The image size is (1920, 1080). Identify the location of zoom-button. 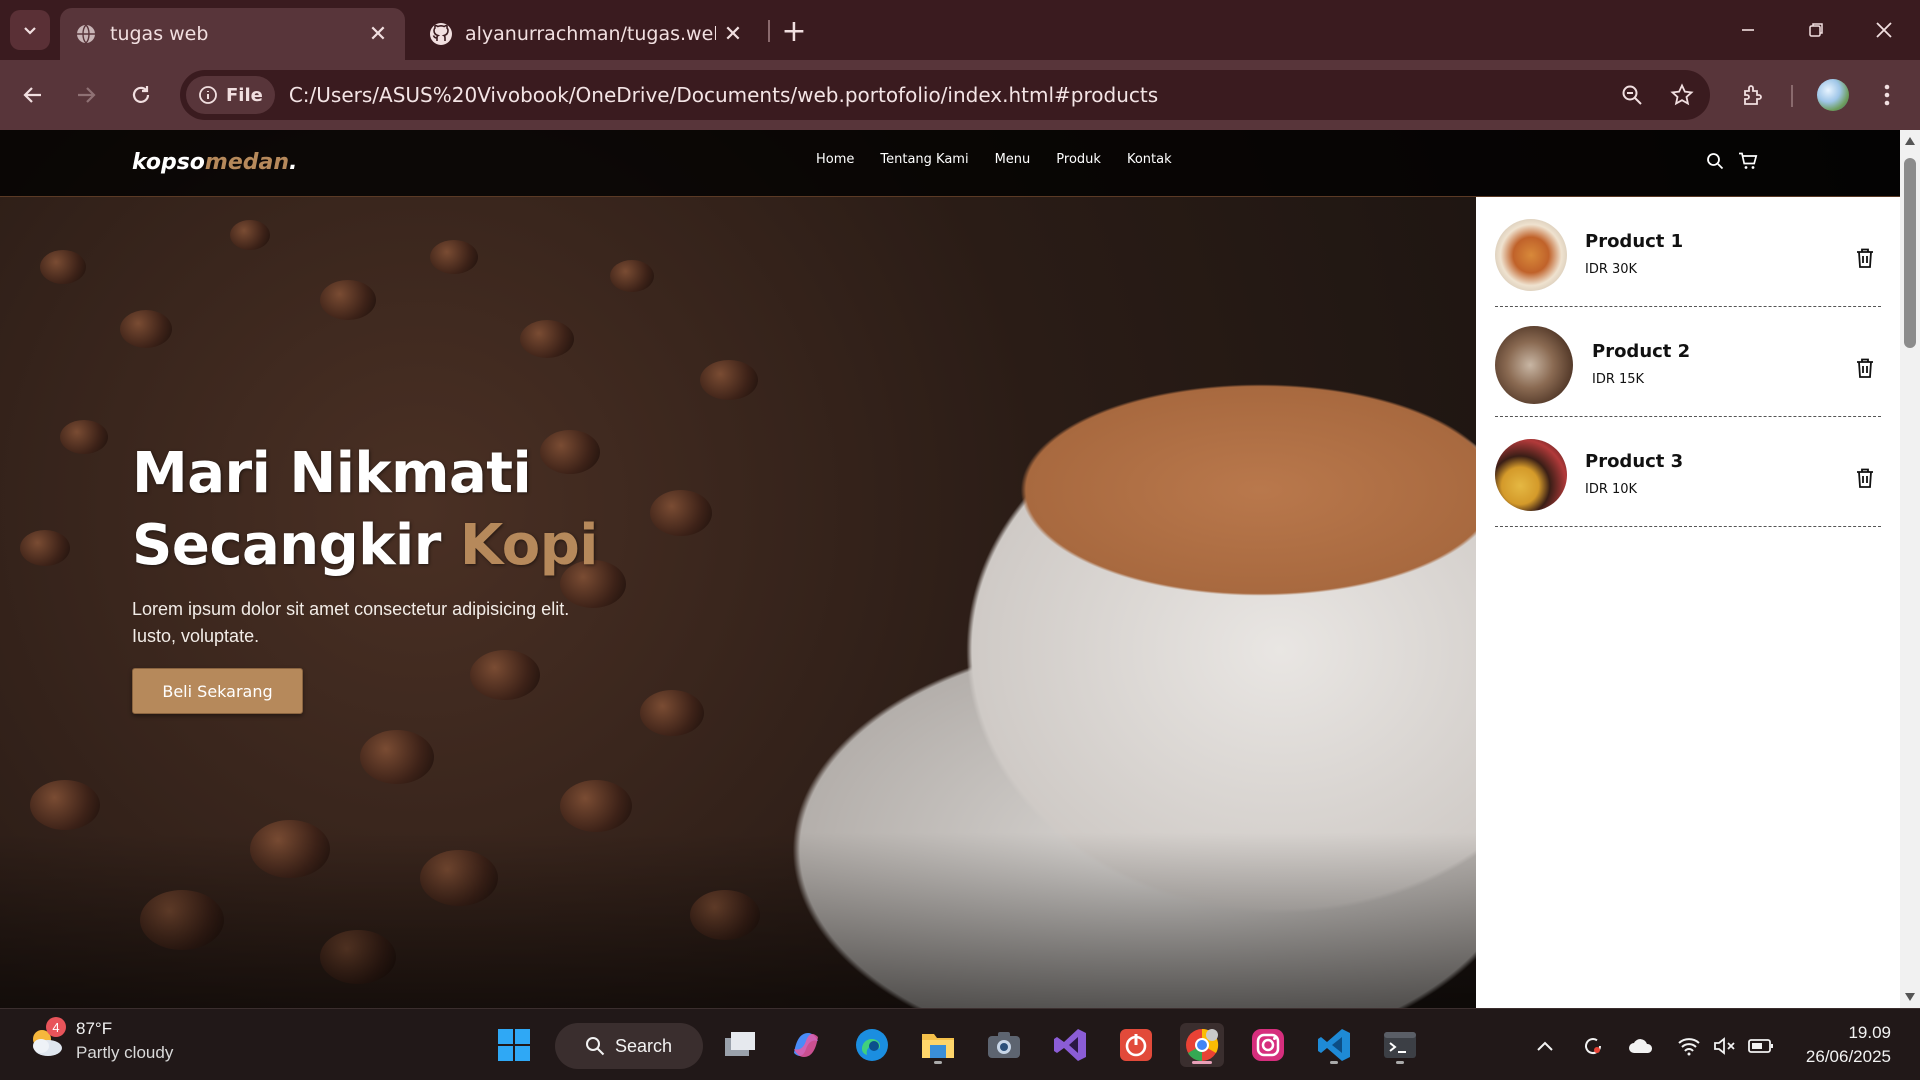
(1632, 95).